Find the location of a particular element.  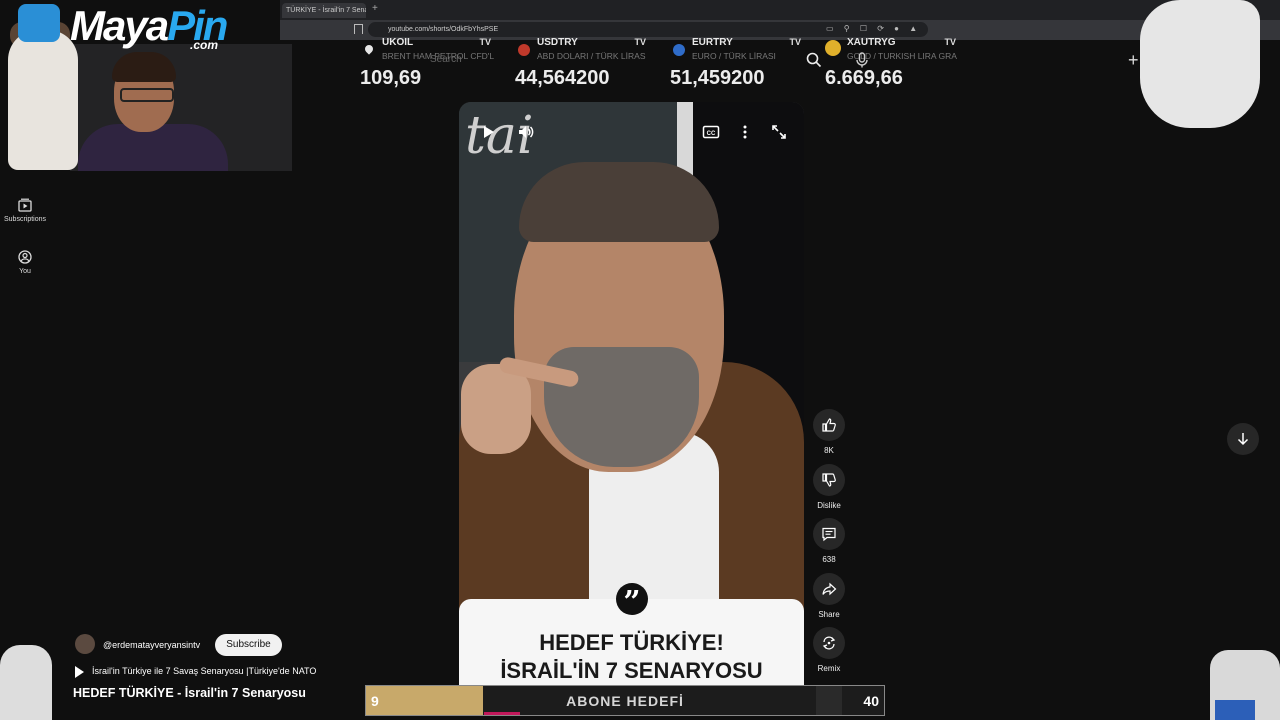

svg-text: CC is located at coordinates (711, 134).